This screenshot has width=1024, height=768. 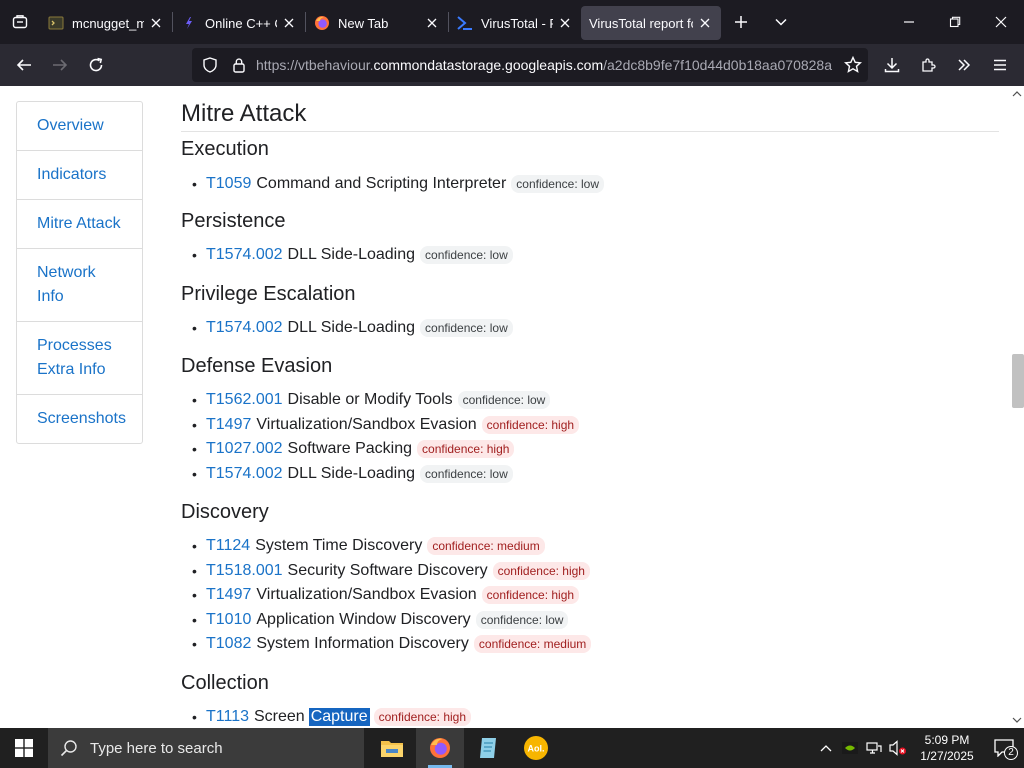 I want to click on technique-link: T1124, so click(x=228, y=546).